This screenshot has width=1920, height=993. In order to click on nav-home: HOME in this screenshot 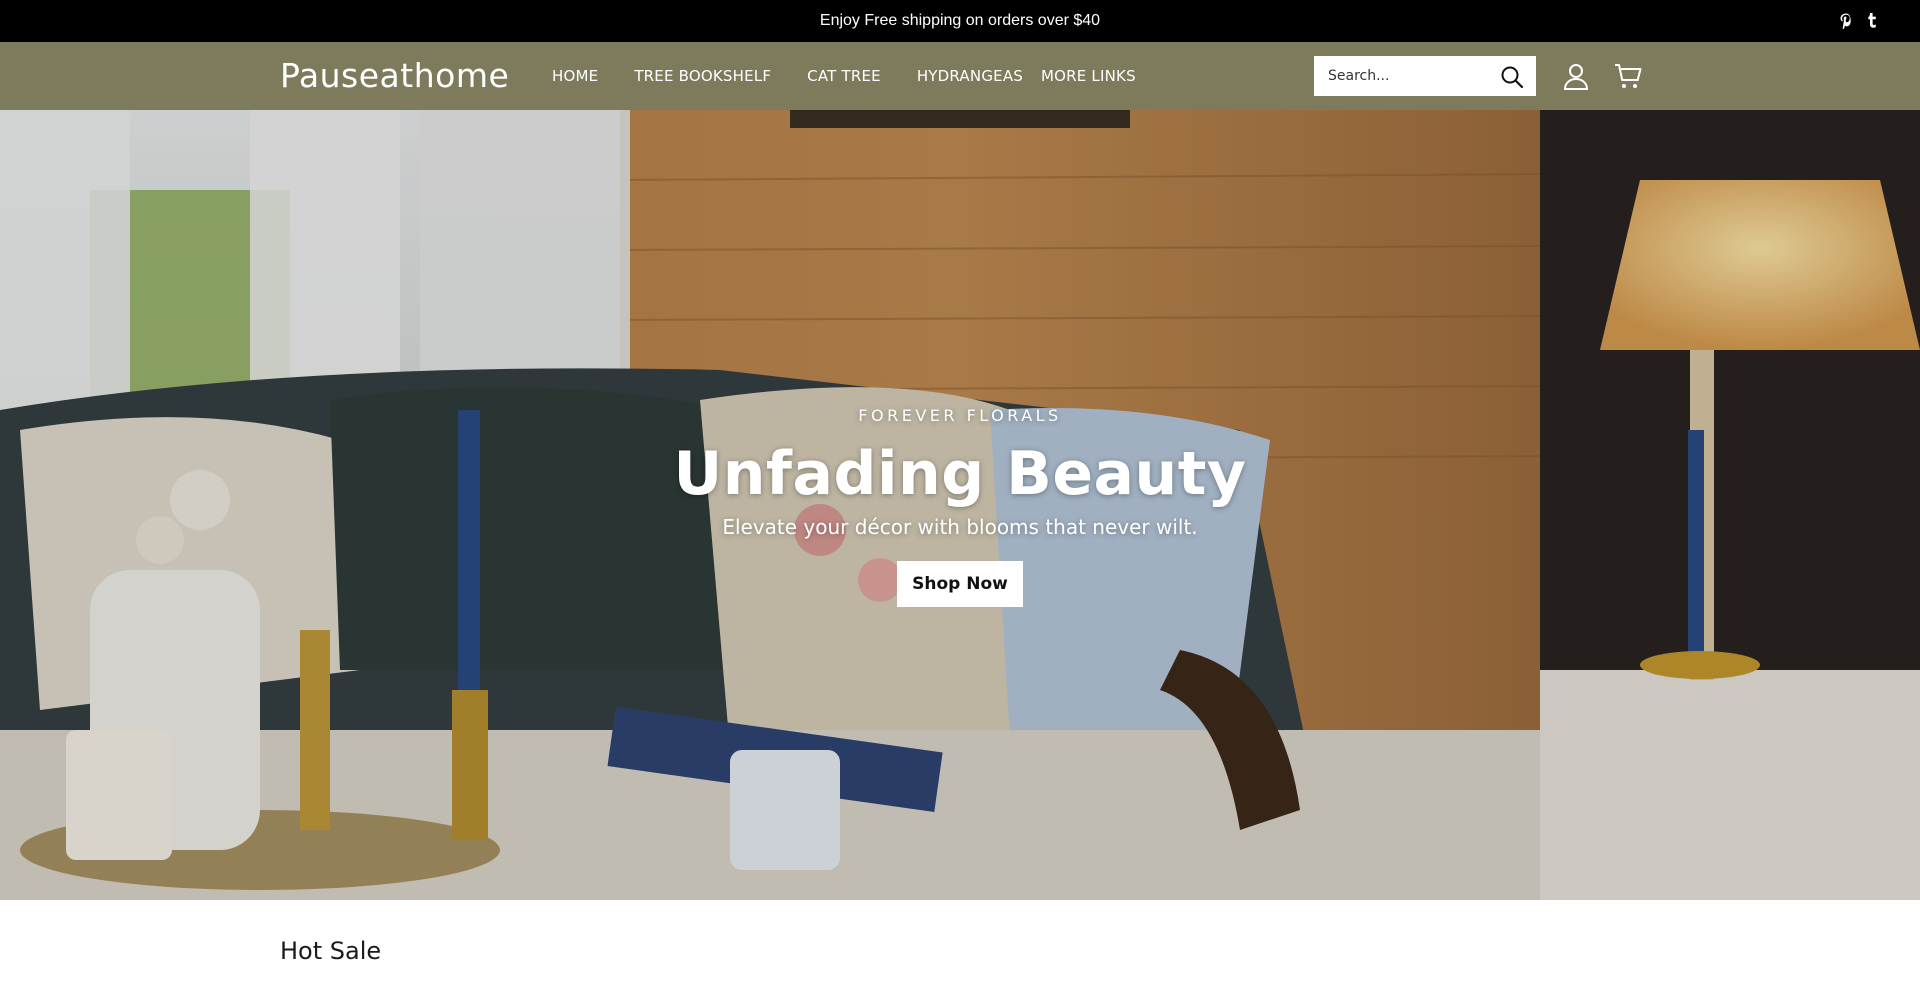, I will do `click(575, 76)`.